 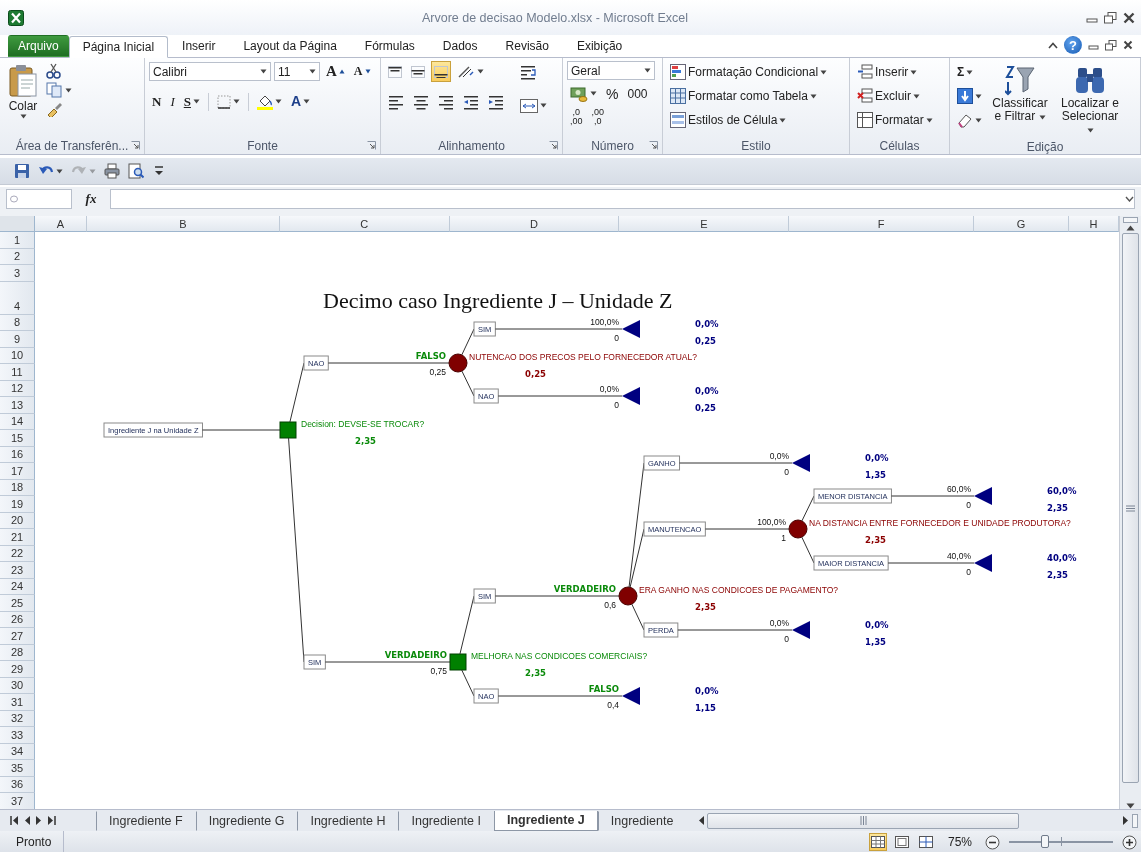 What do you see at coordinates (191, 101) in the screenshot?
I see `underline-button: S` at bounding box center [191, 101].